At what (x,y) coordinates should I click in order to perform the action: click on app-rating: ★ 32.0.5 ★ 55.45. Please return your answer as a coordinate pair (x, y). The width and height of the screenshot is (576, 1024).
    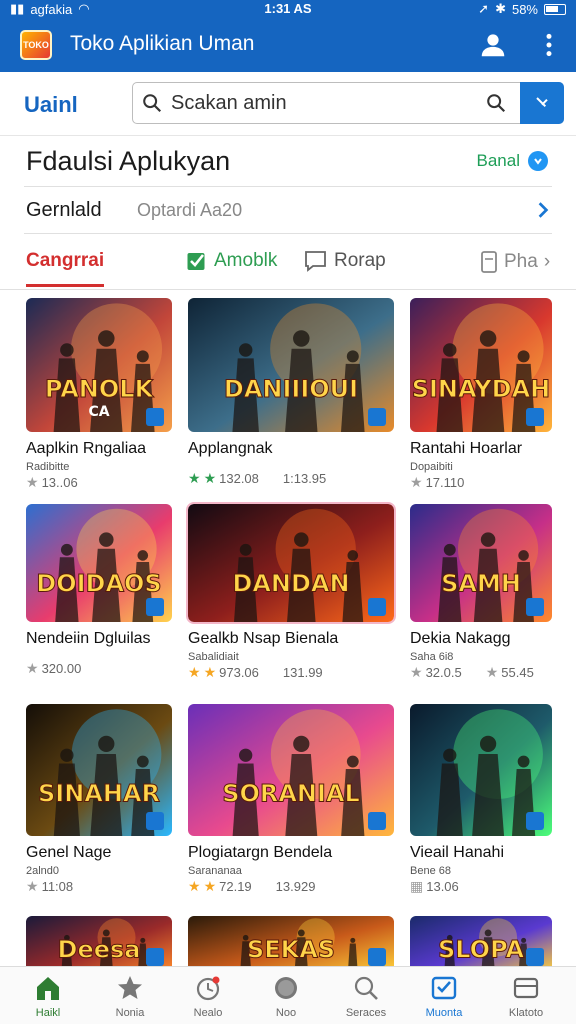
    Looking at the image, I should click on (472, 672).